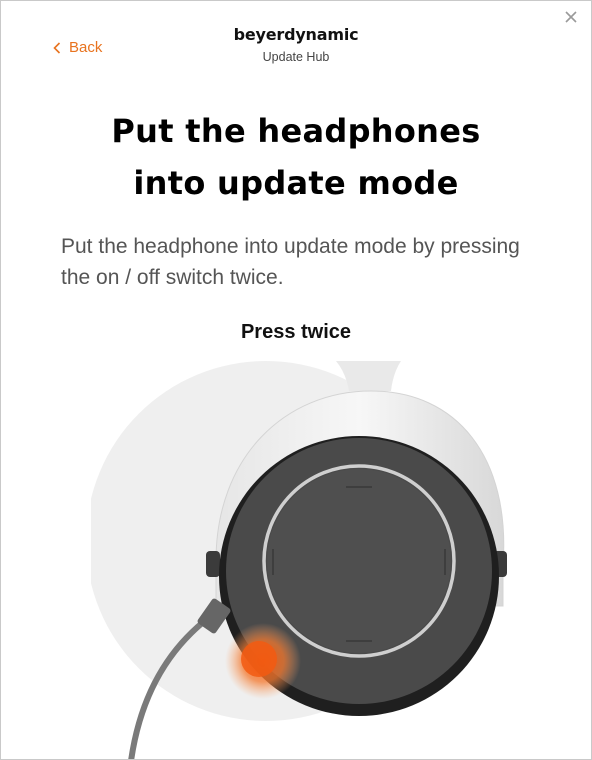  I want to click on left-pivot, so click(213, 564).